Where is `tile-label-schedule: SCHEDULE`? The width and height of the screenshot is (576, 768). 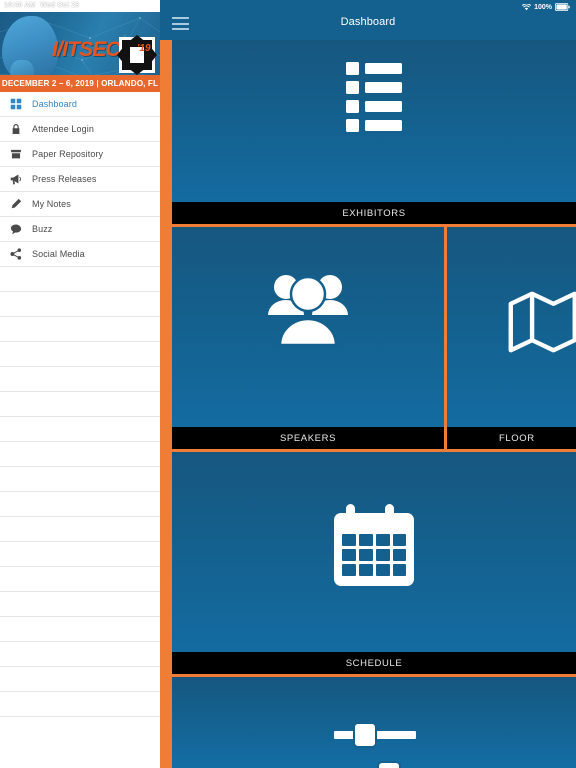
tile-label-schedule: SCHEDULE is located at coordinates (374, 663).